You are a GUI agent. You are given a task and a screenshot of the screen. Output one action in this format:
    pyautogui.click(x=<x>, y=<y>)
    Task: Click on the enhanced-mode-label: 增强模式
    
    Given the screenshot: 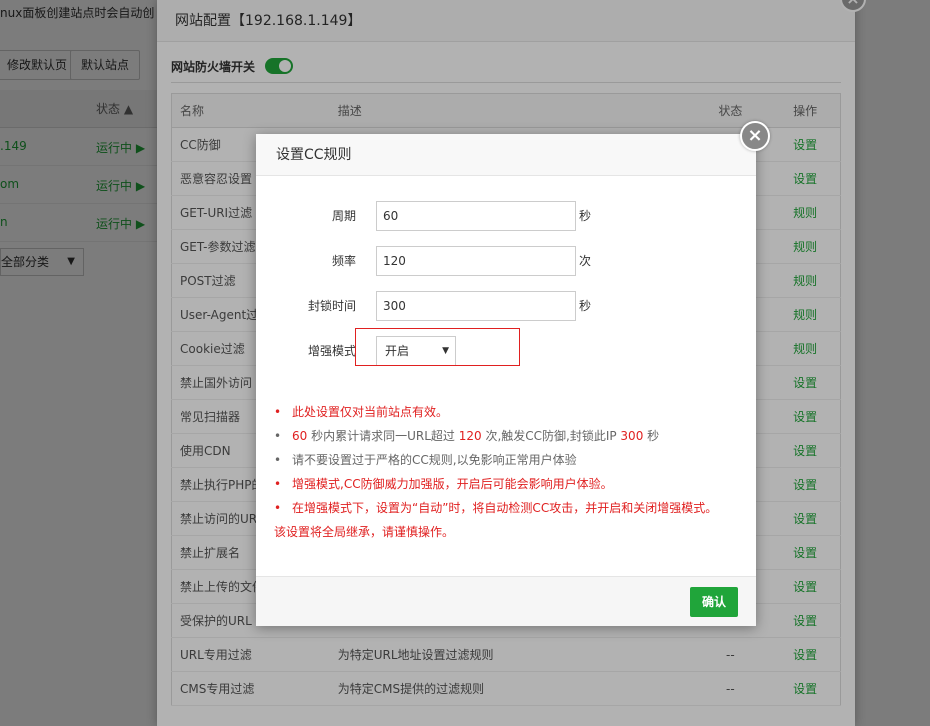 What is the action you would take?
    pyautogui.click(x=331, y=351)
    